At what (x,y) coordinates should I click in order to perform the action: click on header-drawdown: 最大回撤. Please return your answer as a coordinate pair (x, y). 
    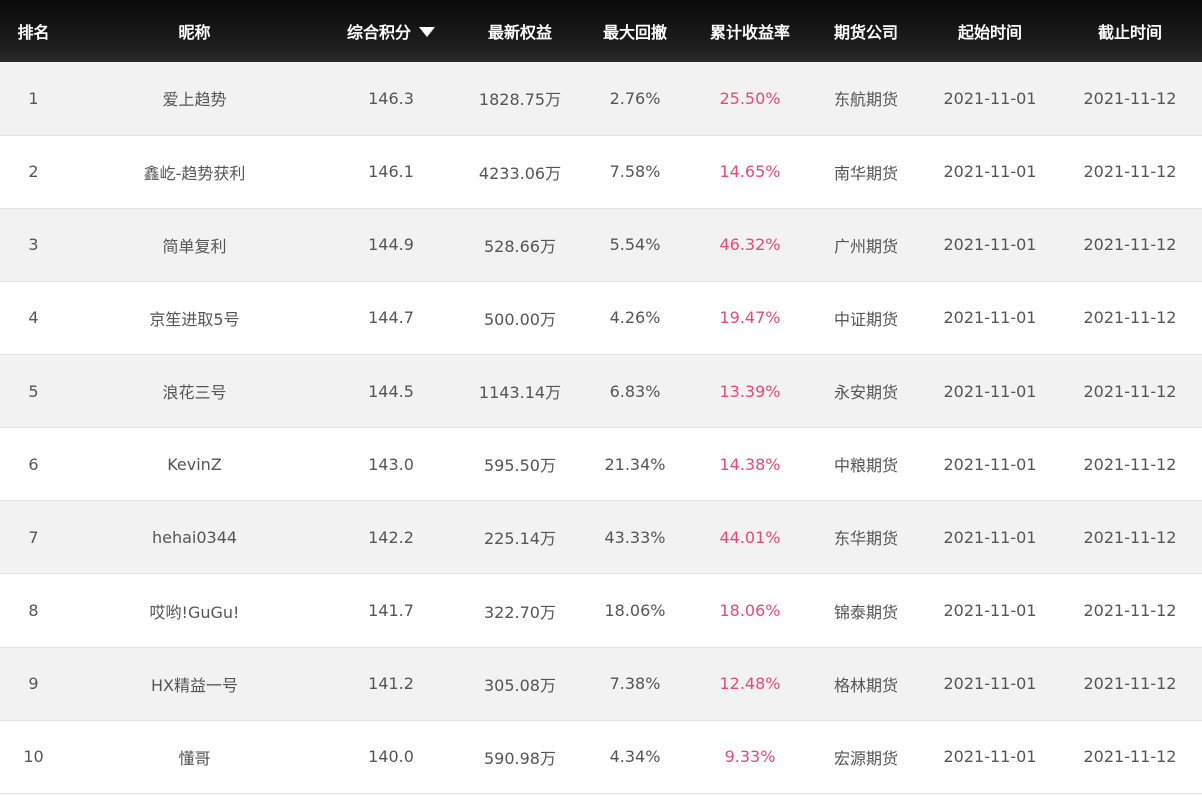
    Looking at the image, I should click on (635, 31).